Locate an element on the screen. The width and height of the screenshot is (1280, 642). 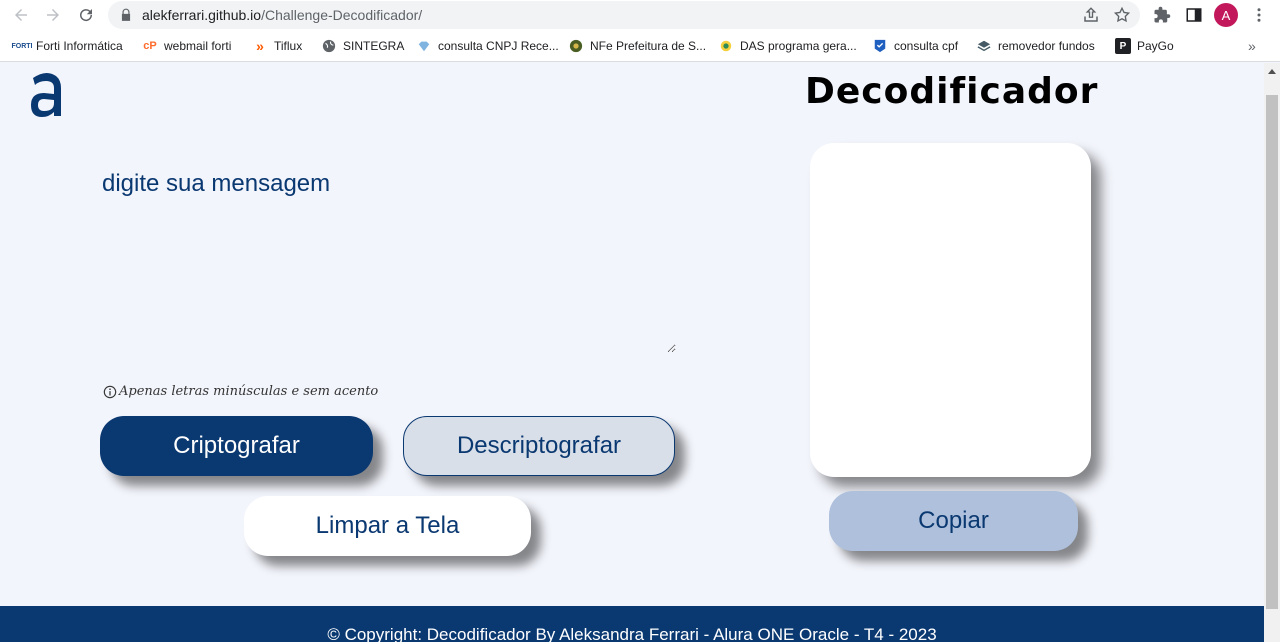
forward-button is located at coordinates (53, 15).